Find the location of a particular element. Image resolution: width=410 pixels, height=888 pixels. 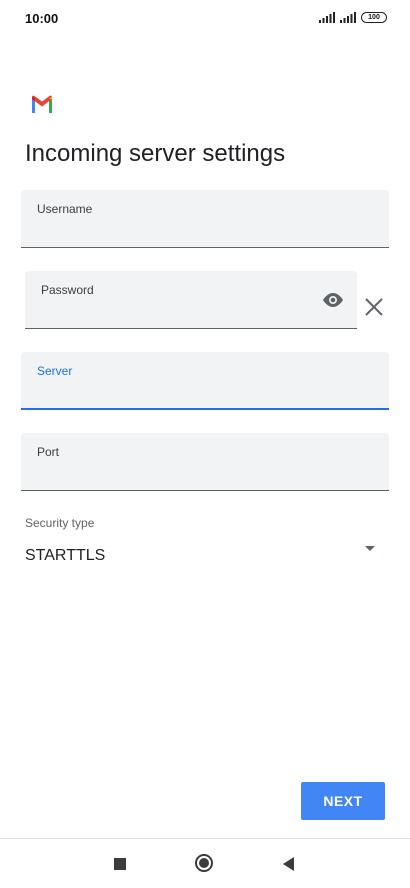

security-type-value: STARTTLS is located at coordinates (65, 555).